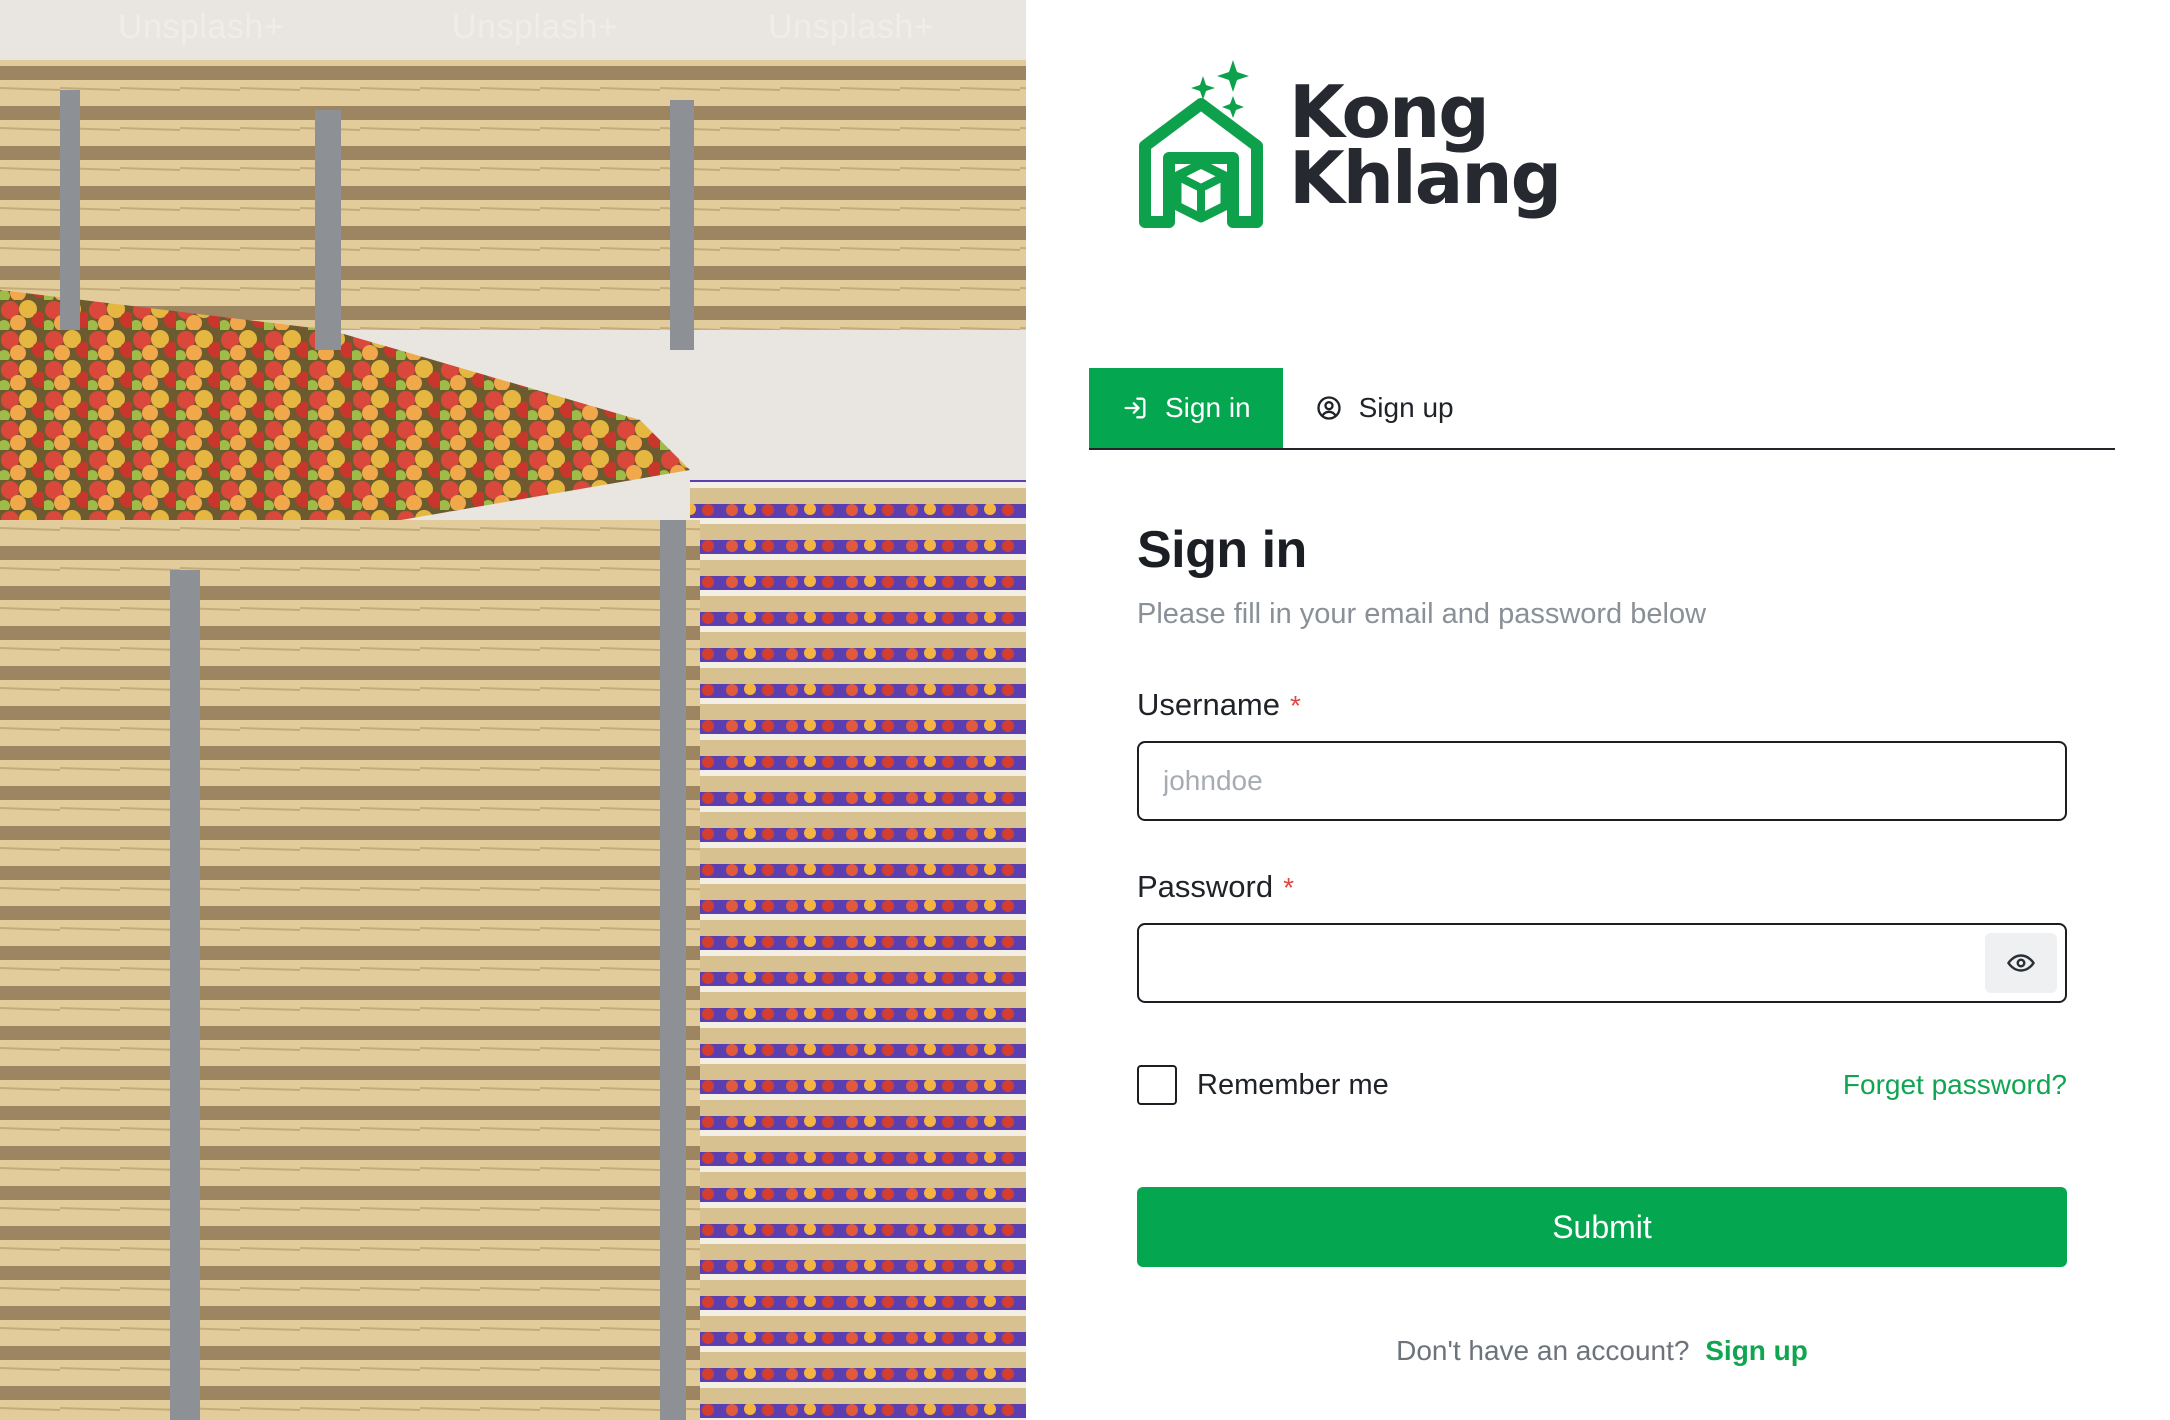  What do you see at coordinates (1293, 1085) in the screenshot?
I see `remember-me-label: Remember me` at bounding box center [1293, 1085].